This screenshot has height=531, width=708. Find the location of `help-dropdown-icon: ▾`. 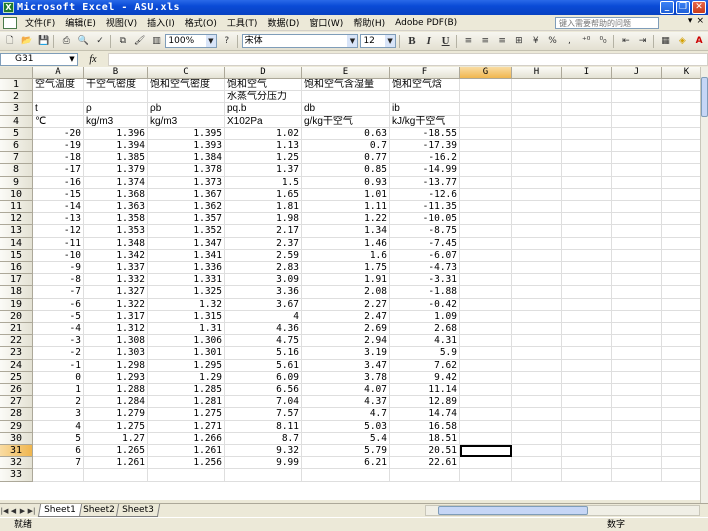

help-dropdown-icon: ▾ is located at coordinates (690, 21).